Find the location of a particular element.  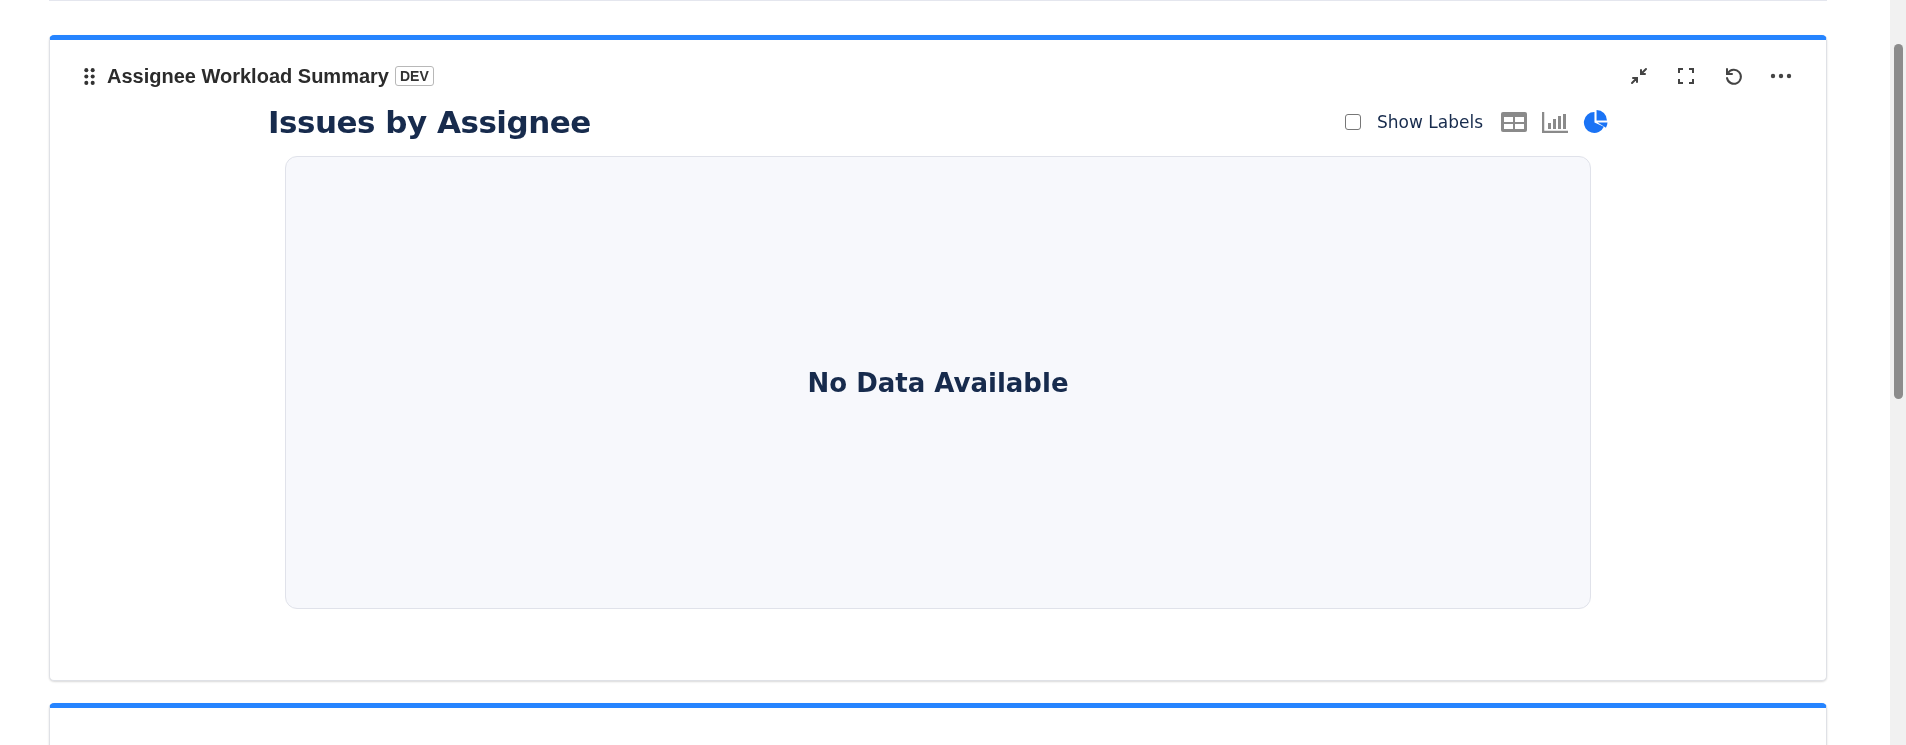

environment-tag: DEV is located at coordinates (414, 76).